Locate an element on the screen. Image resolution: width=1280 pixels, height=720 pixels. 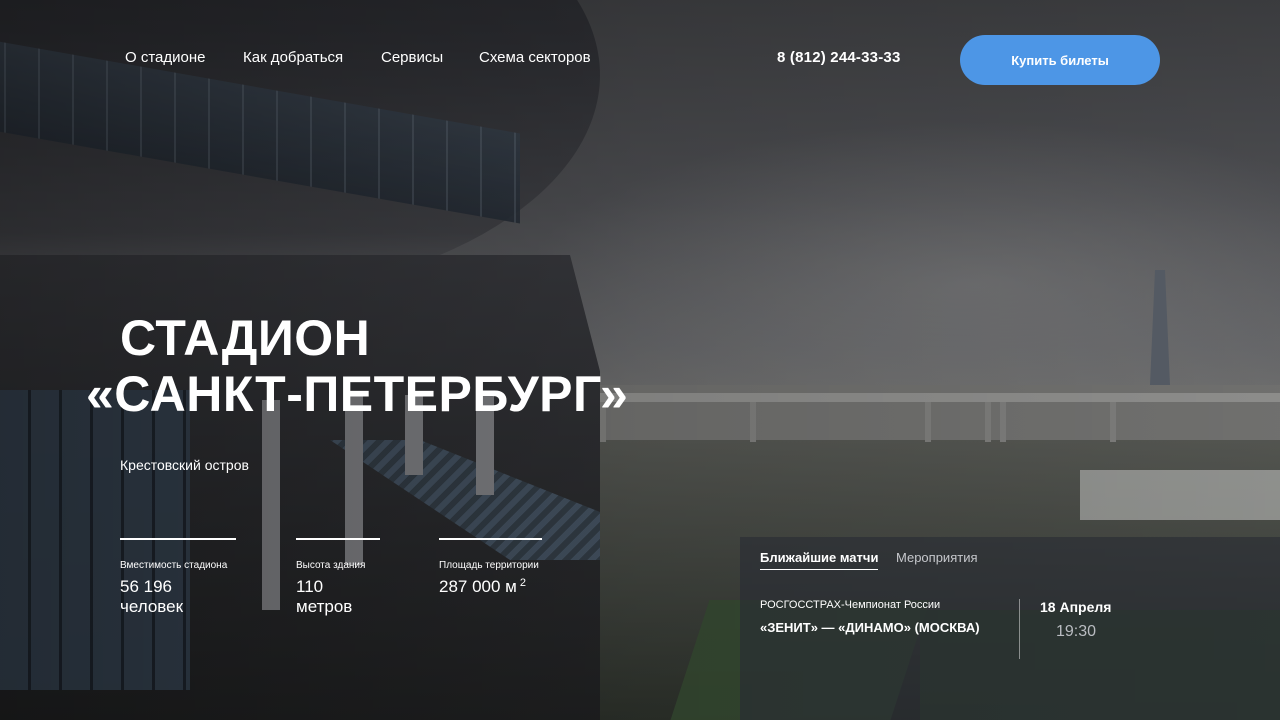
stat-label: Вместимость стадиона is located at coordinates (174, 565).